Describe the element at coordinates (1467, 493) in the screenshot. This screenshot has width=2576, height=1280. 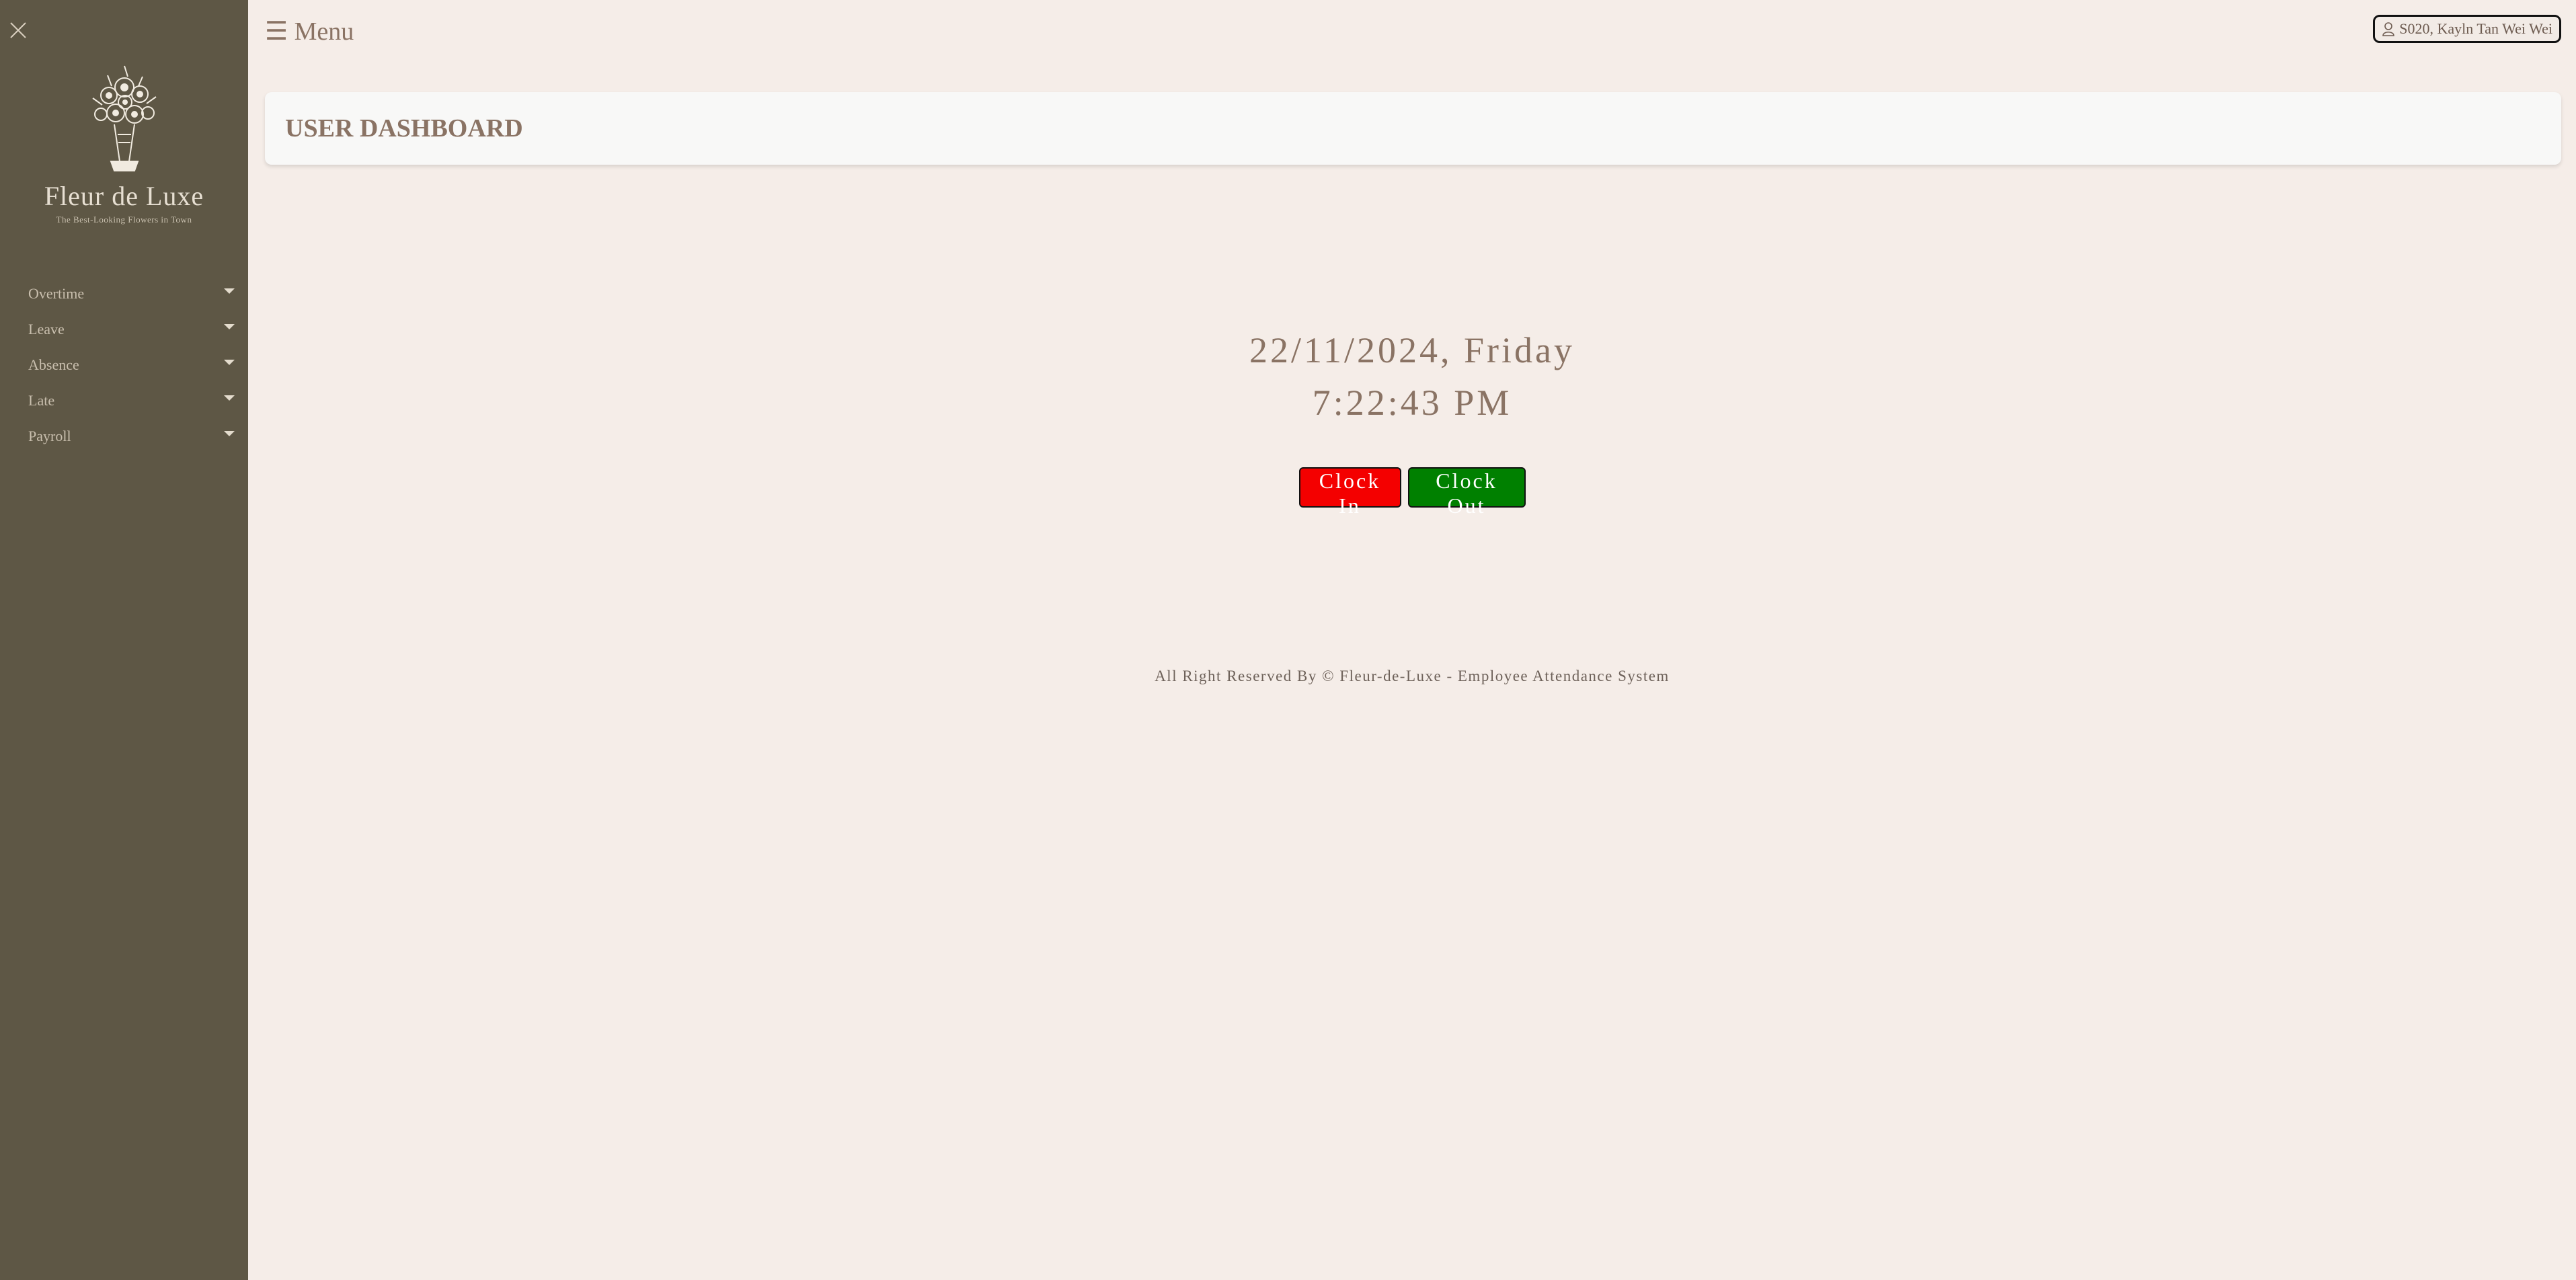
I see `clock-out-button: Clock Out` at that location.